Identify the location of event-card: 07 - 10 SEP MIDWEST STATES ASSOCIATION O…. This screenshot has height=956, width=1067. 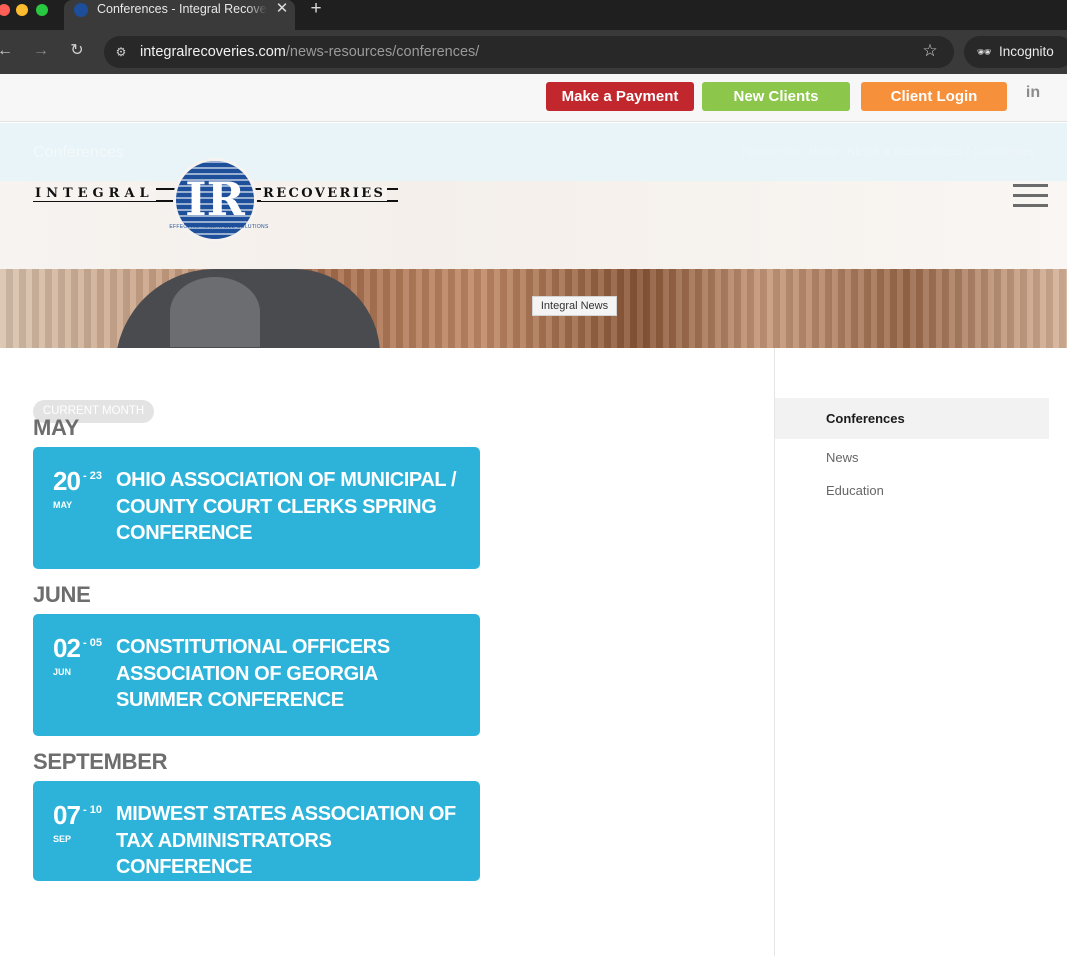
(256, 831).